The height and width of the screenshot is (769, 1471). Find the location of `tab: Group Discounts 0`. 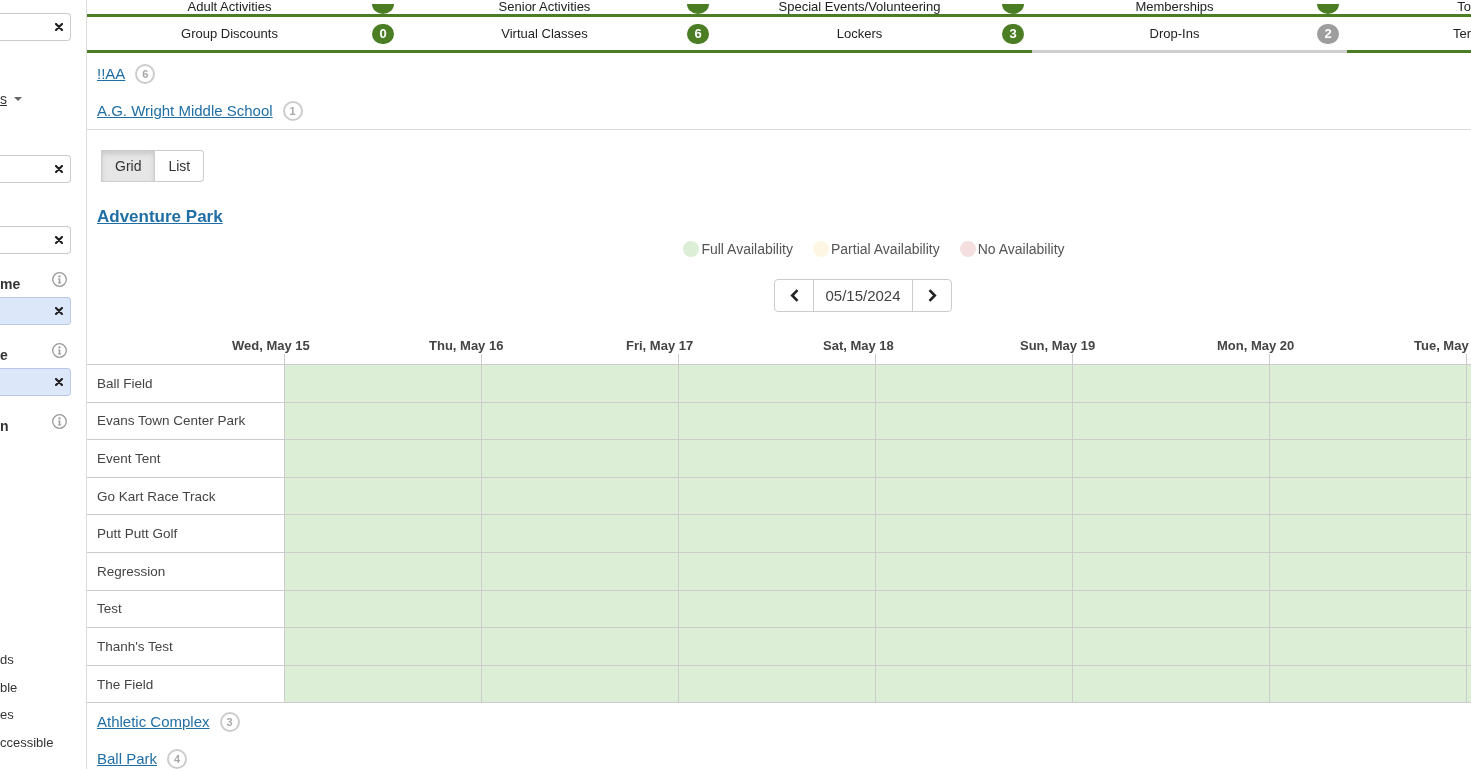

tab: Group Discounts 0 is located at coordinates (244, 35).